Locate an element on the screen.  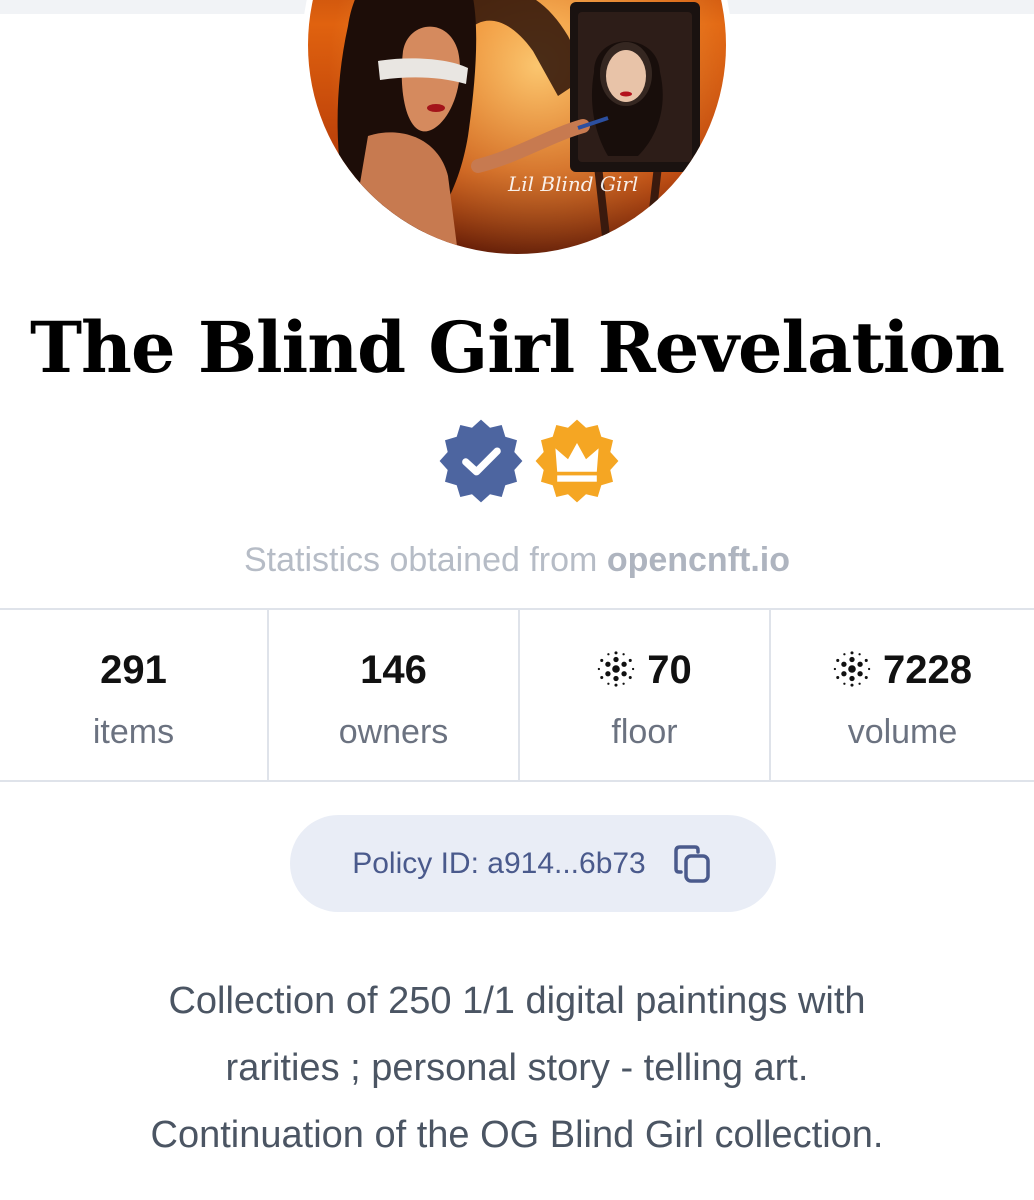
stat-value: 146 is located at coordinates (393, 670).